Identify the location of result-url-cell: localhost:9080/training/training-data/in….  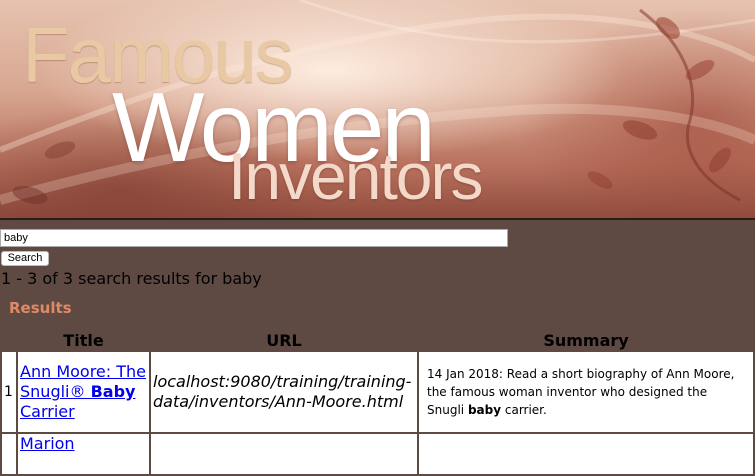
(284, 392).